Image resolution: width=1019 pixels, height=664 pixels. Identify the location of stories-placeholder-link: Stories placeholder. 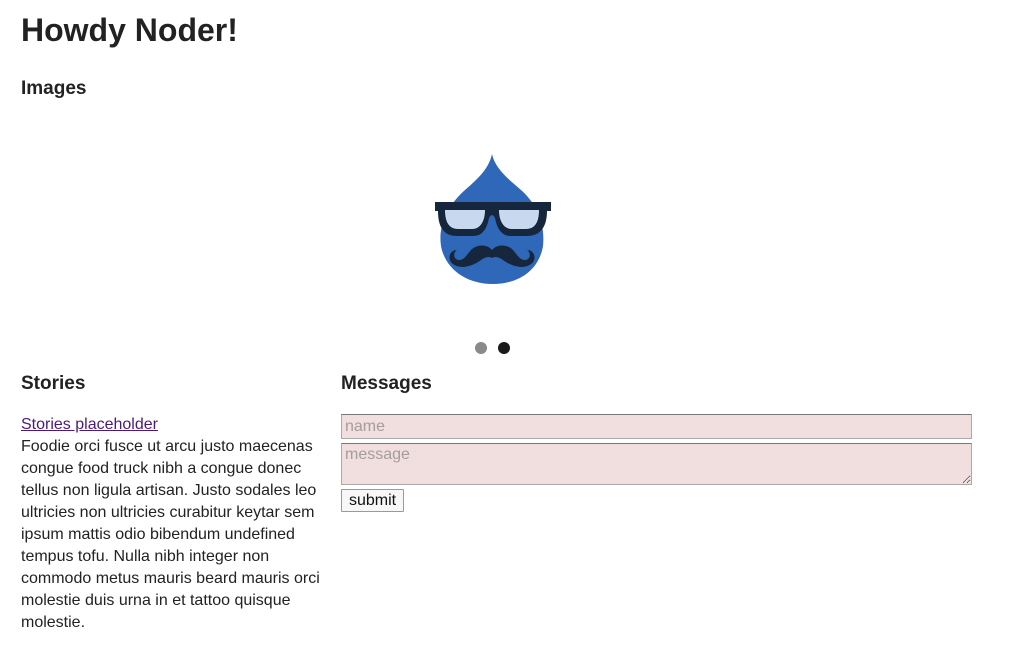
(171, 425).